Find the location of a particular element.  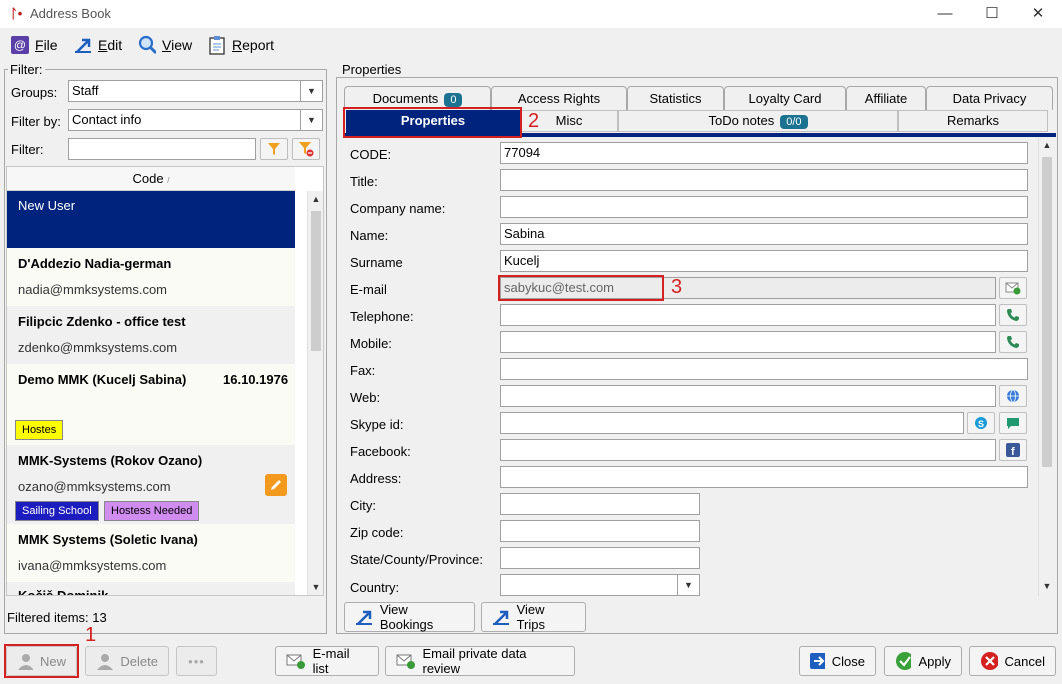

tab-data-privacy: Data Privacy is located at coordinates (989, 98).